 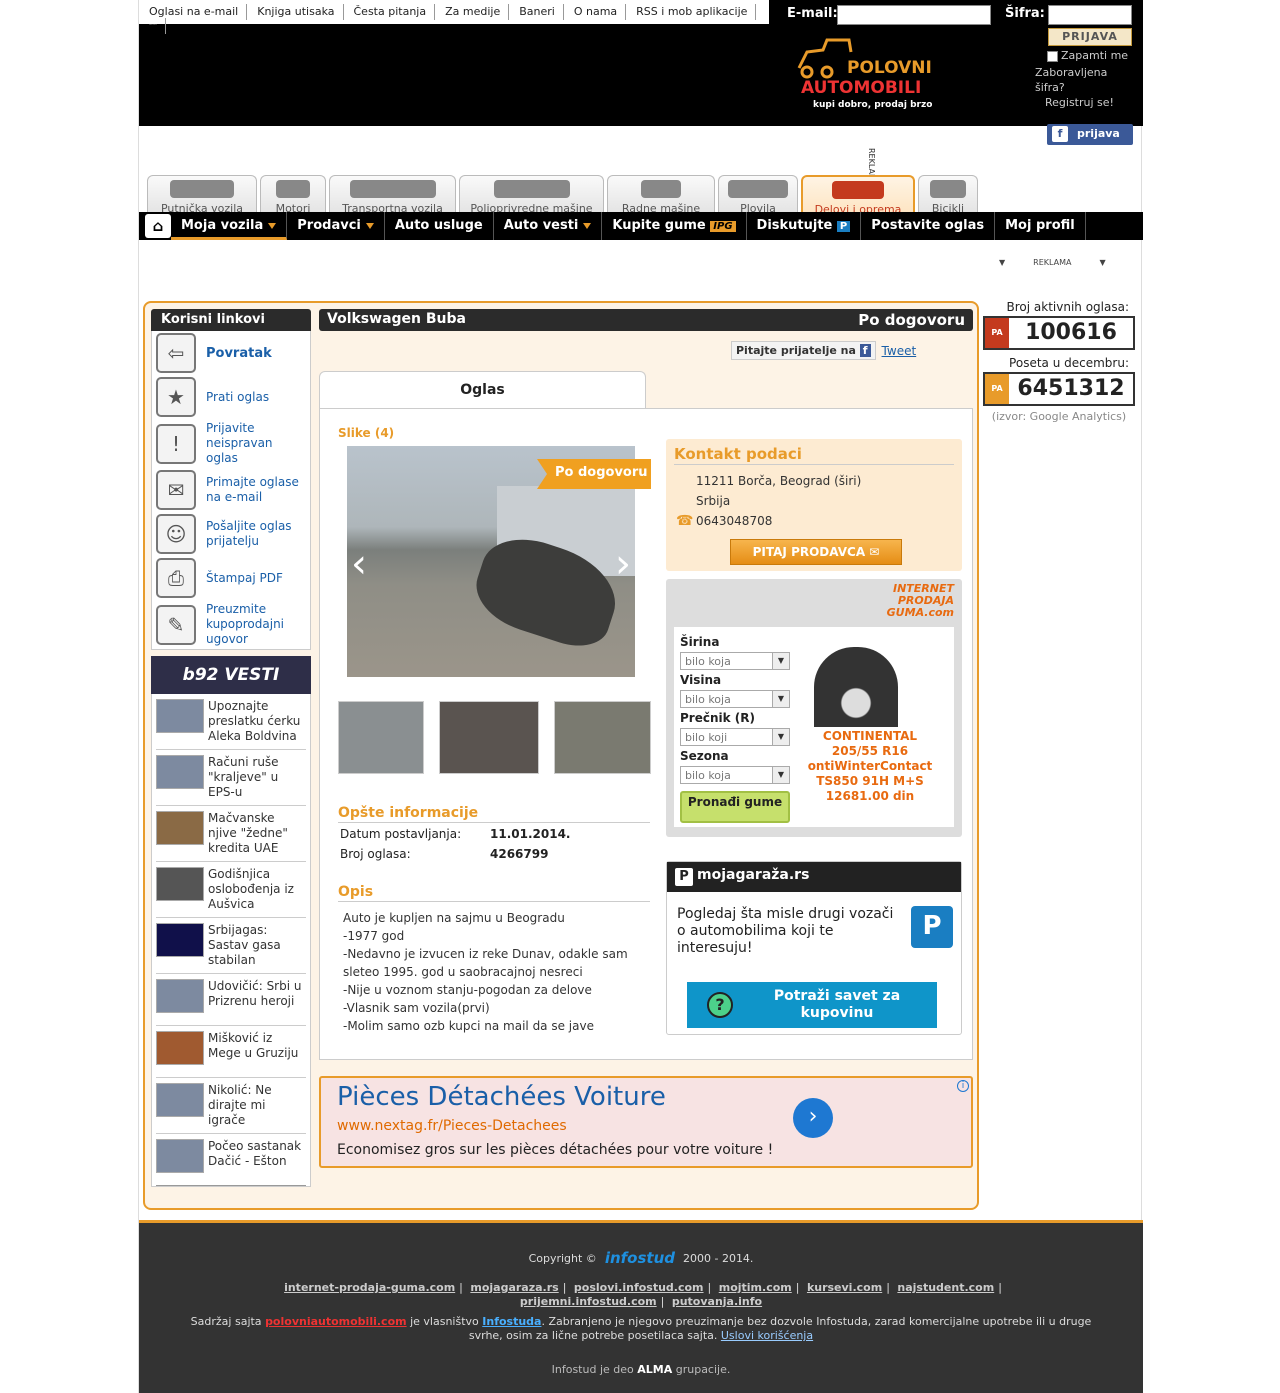 I want to click on sidebar-item-email: ✉ Primajte oglase na e-mail, so click(x=231, y=490).